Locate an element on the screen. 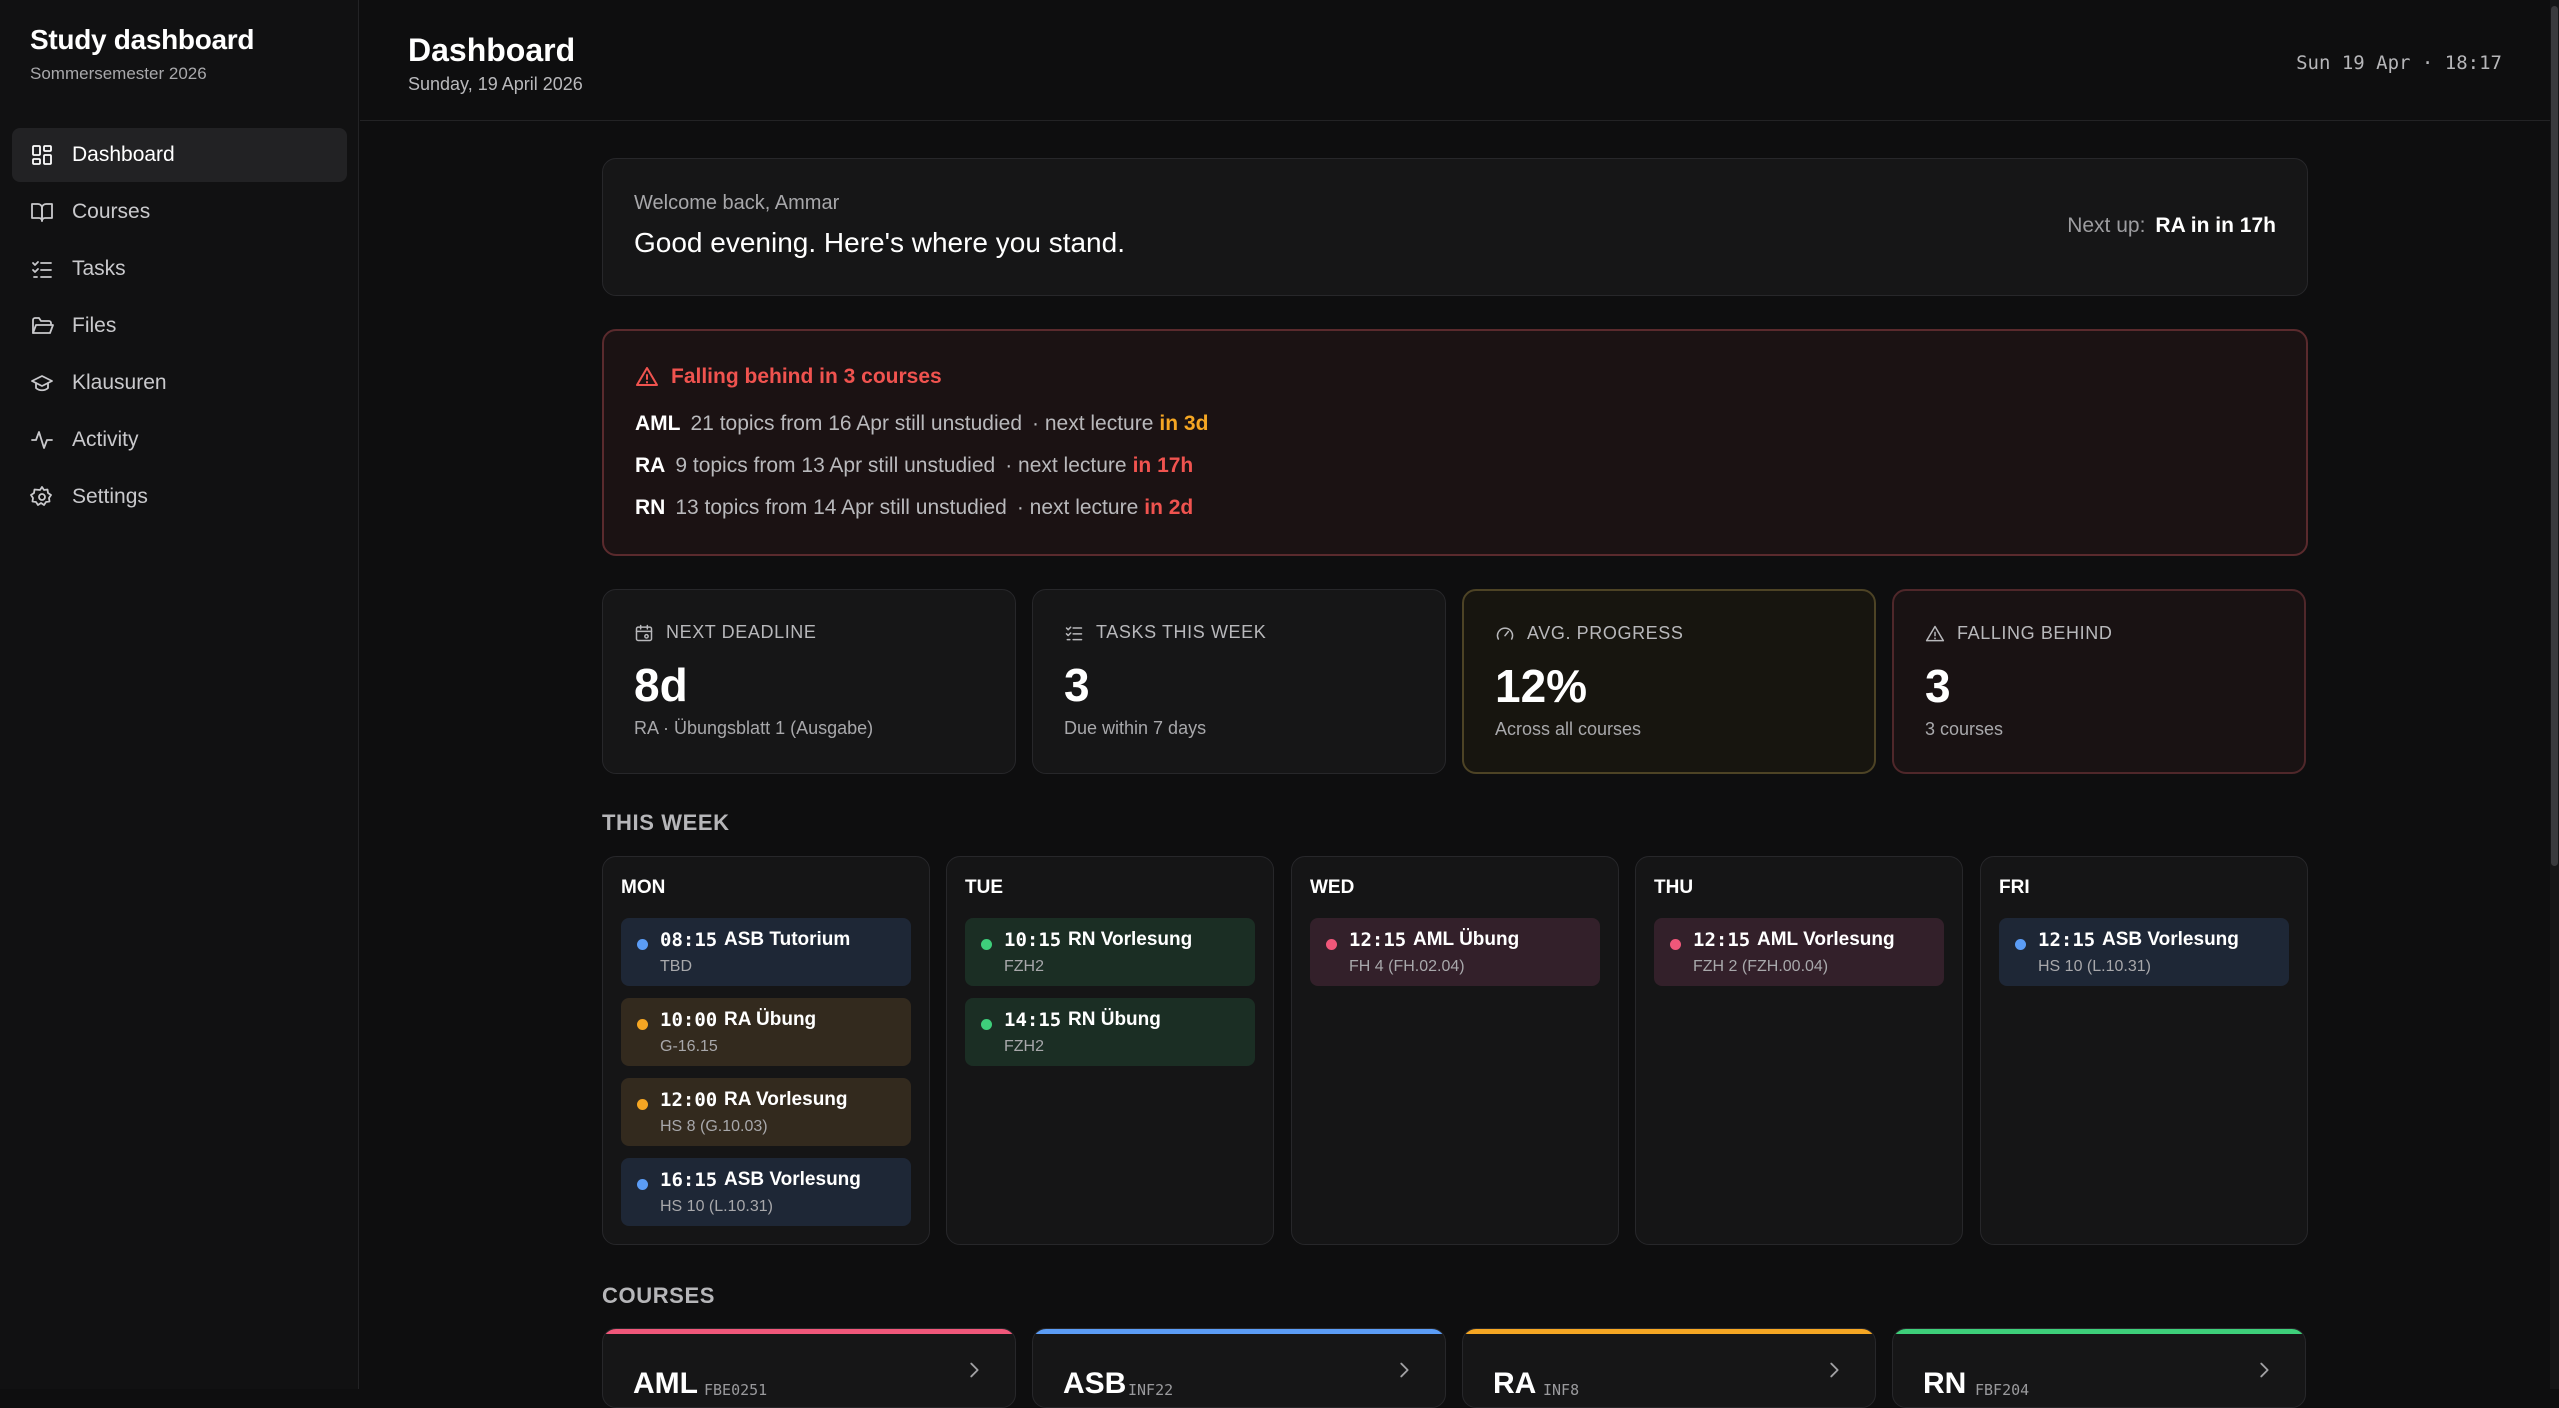 This screenshot has height=1408, width=2559. sidebar-item-label: Courses is located at coordinates (111, 211).